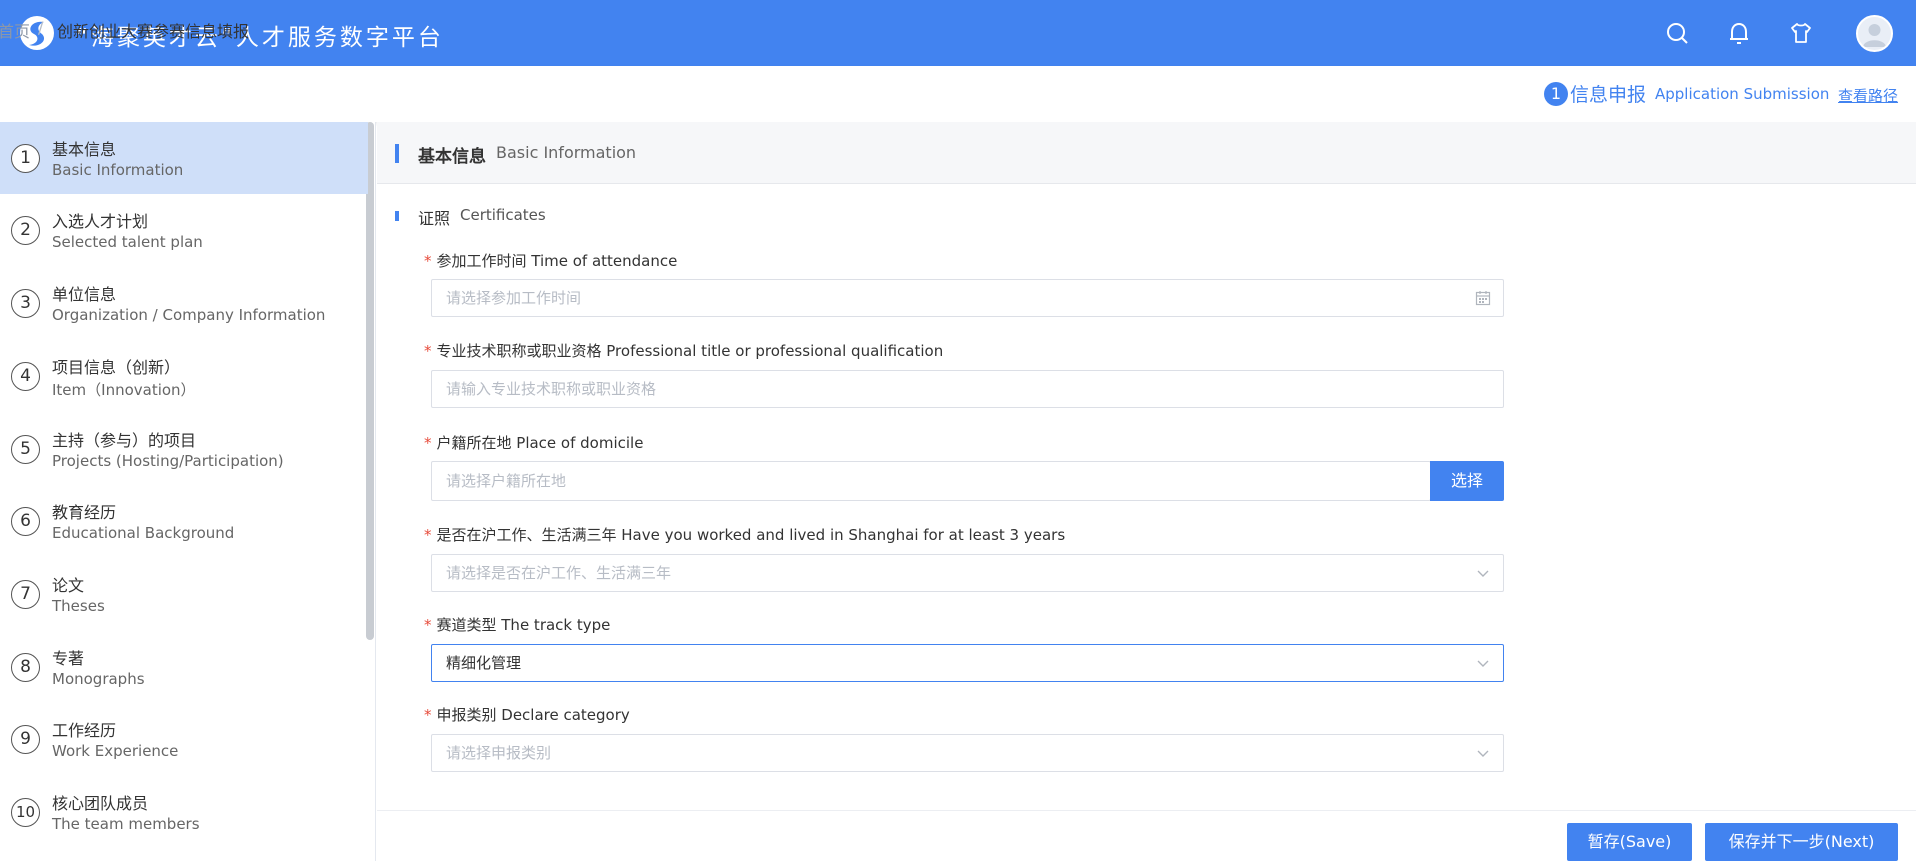 Image resolution: width=1916 pixels, height=861 pixels. What do you see at coordinates (1739, 33) in the screenshot?
I see `bell-icon` at bounding box center [1739, 33].